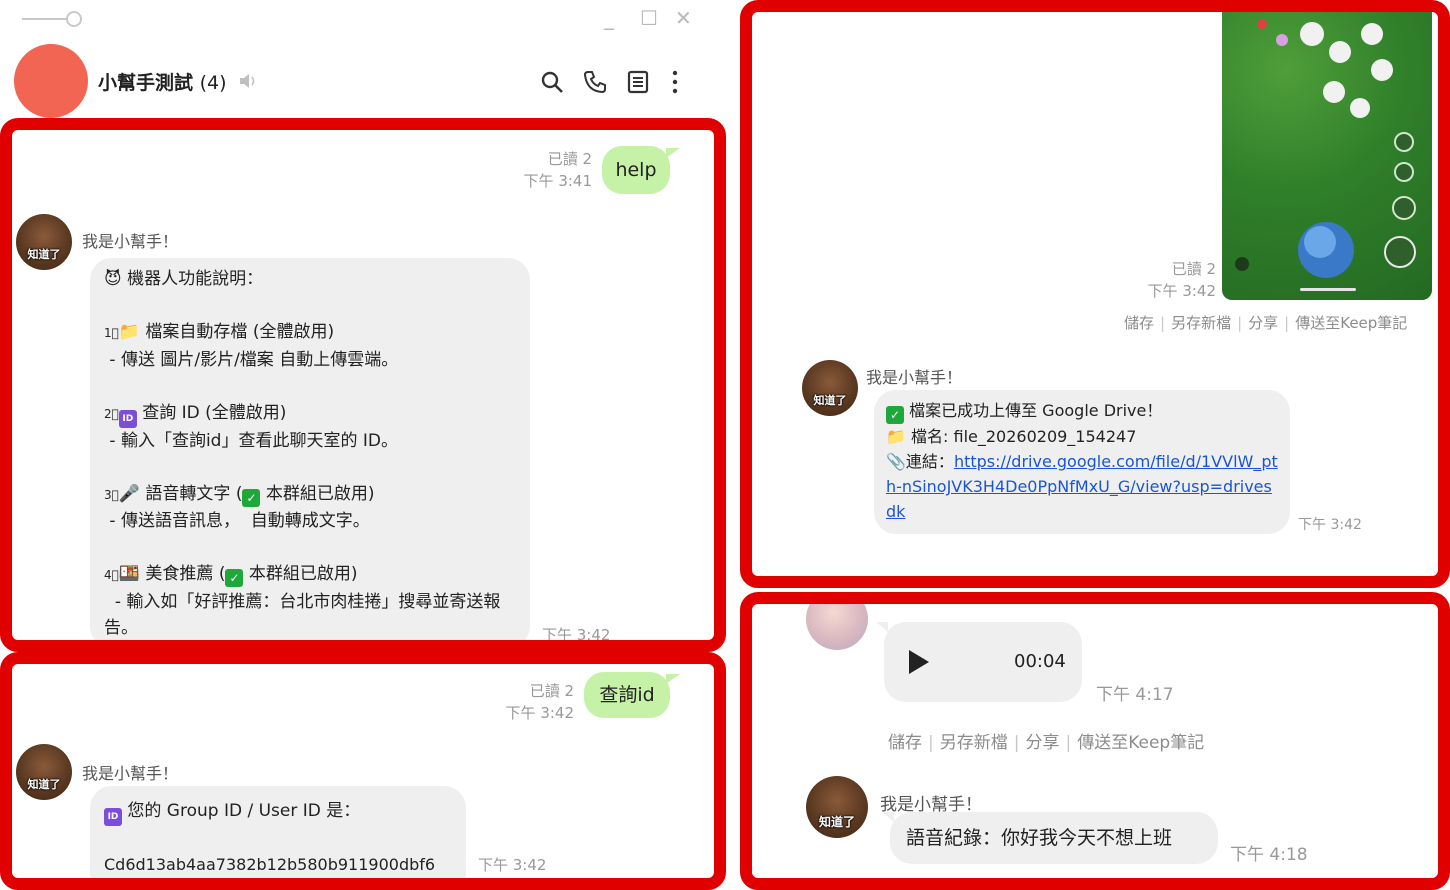  Describe the element at coordinates (244, 811) in the screenshot. I see `id-label: 您的 Group ID / User ID 是：` at that location.